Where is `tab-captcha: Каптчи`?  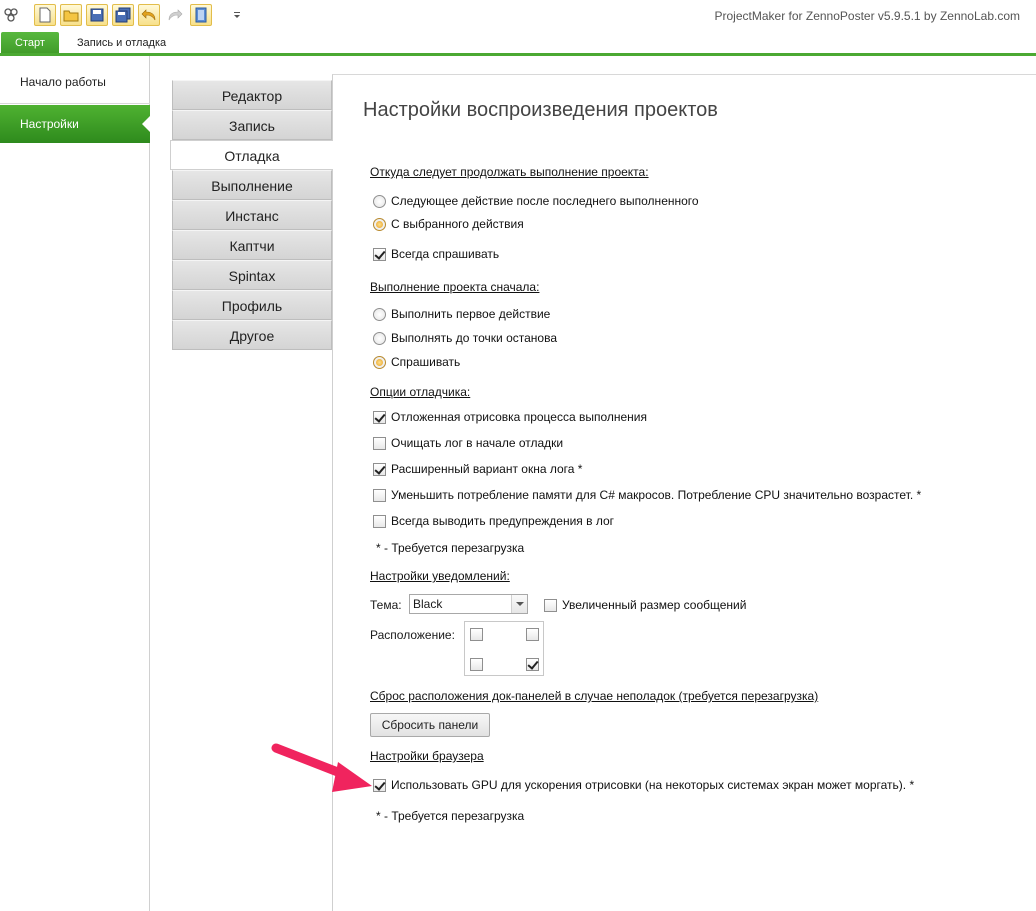
tab-captcha: Каптчи is located at coordinates (252, 245).